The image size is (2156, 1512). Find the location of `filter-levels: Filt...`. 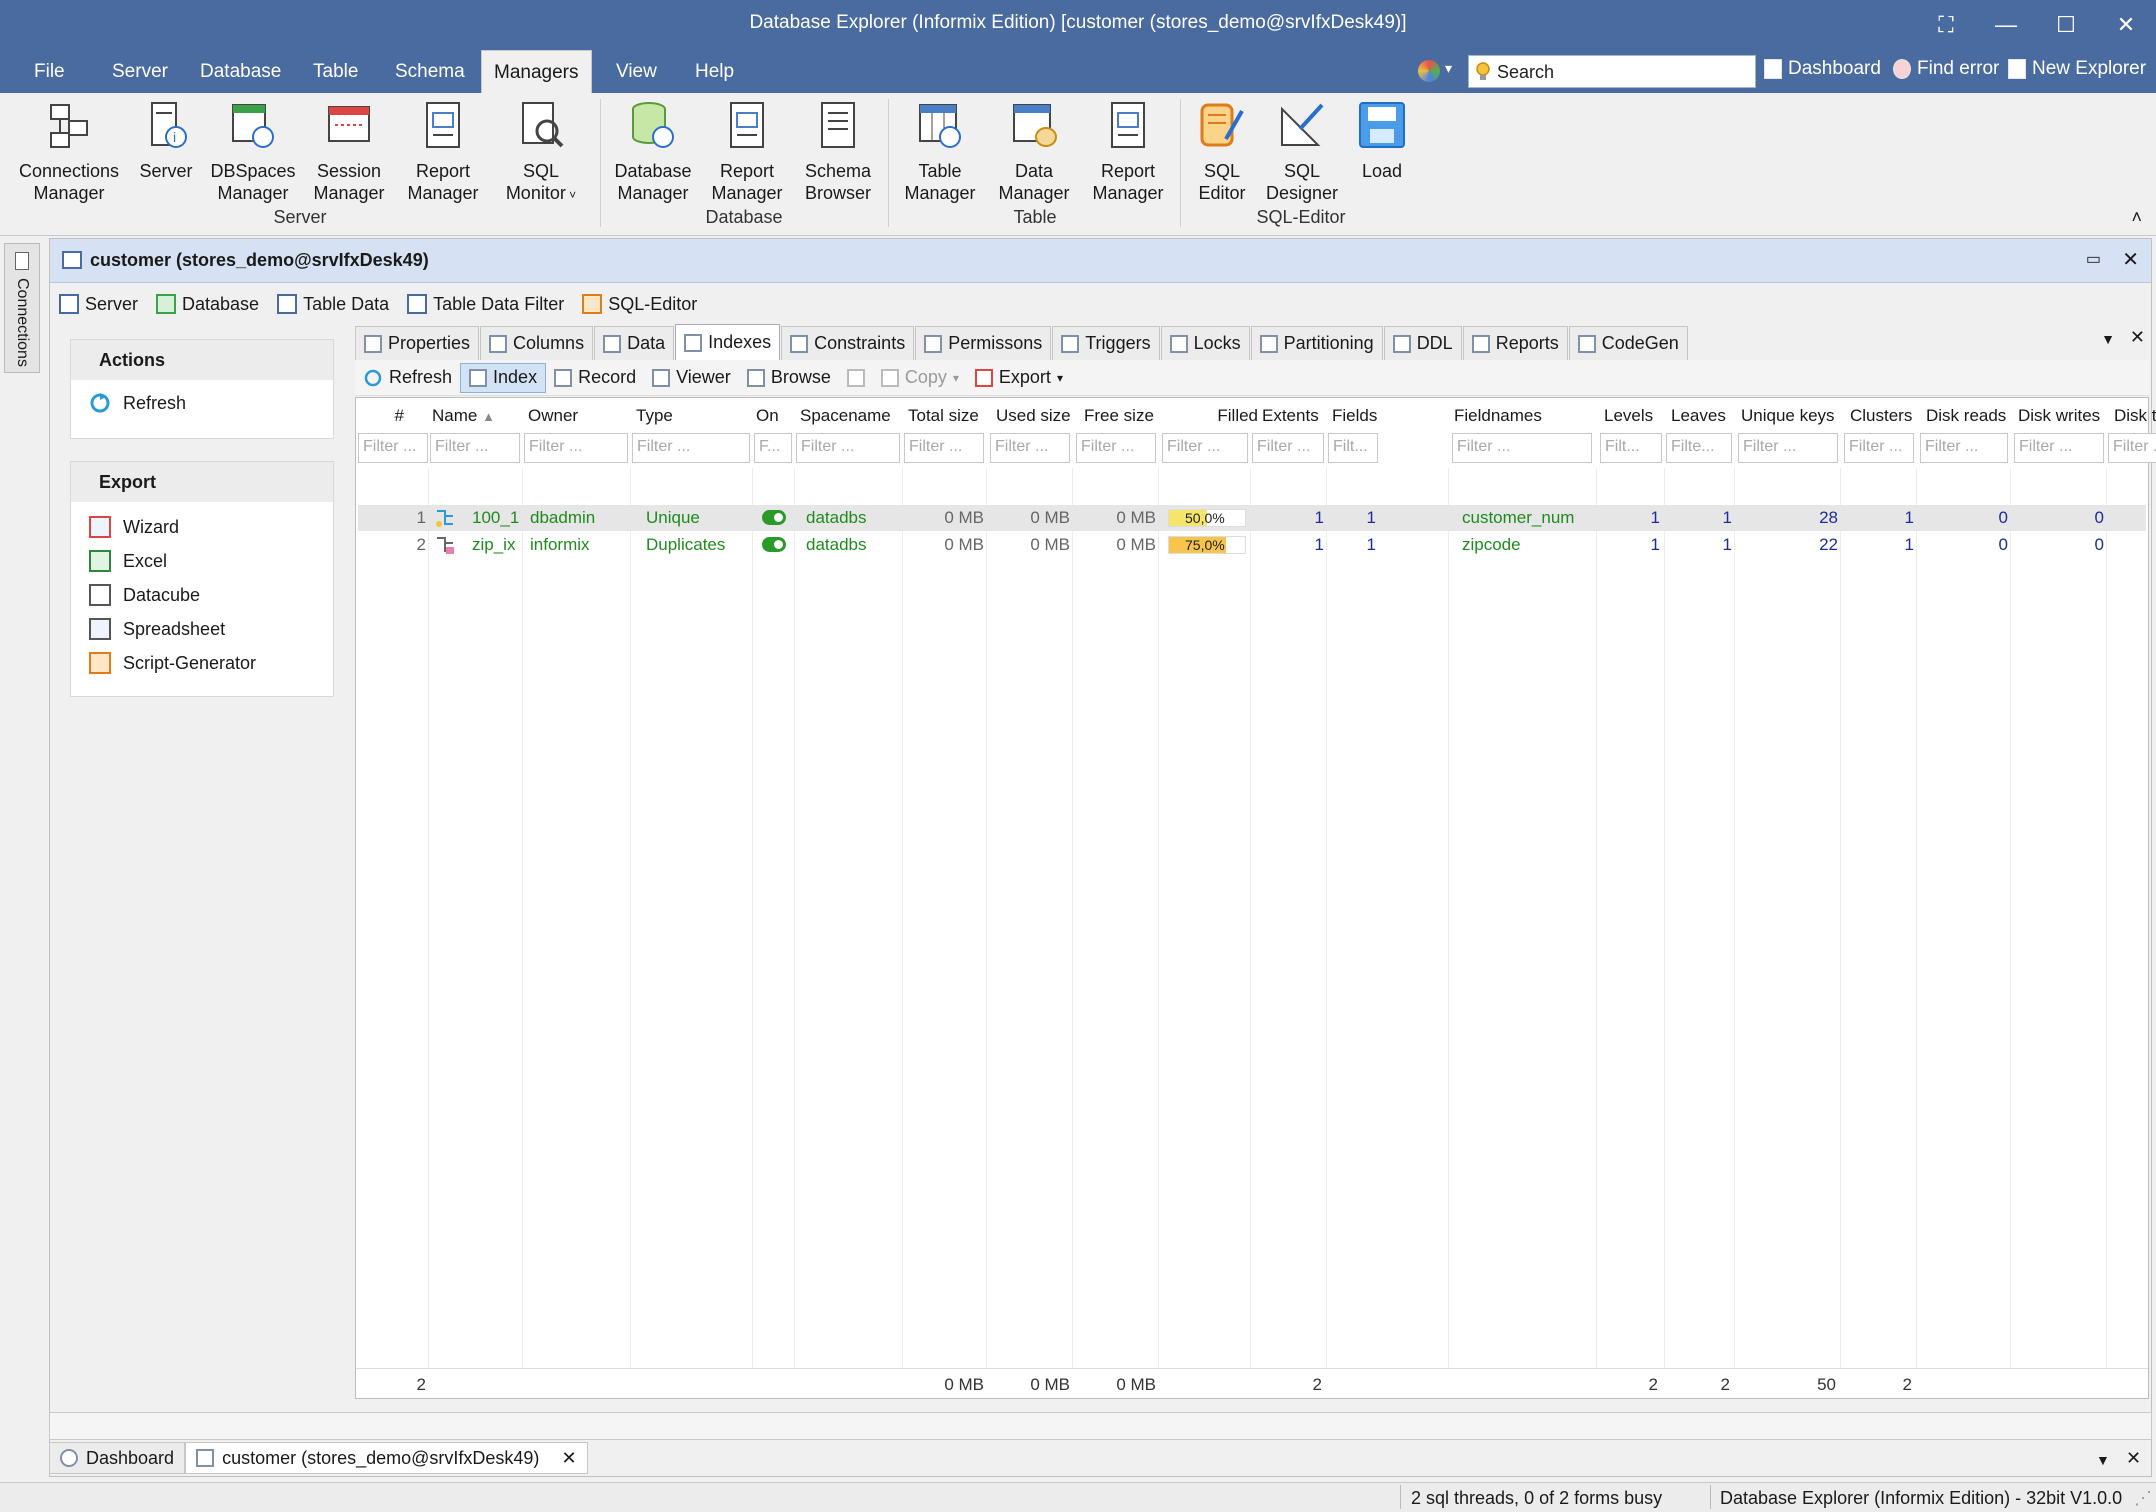

filter-levels: Filt... is located at coordinates (1631, 448).